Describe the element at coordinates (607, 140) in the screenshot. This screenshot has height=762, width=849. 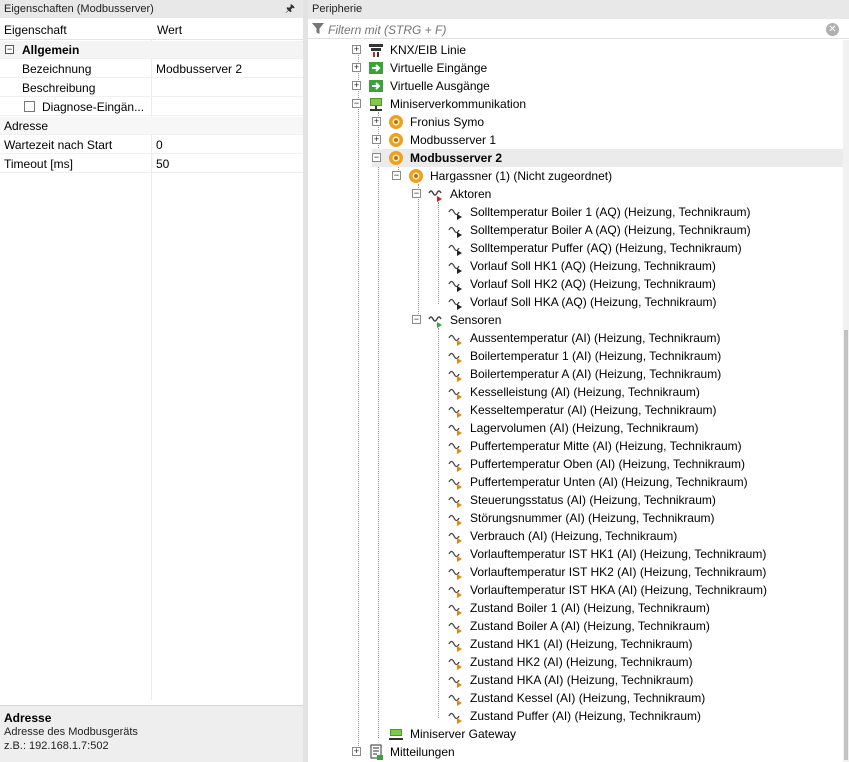
I see `tree-node-modbusserver-1: + Modbusserver 1` at that location.